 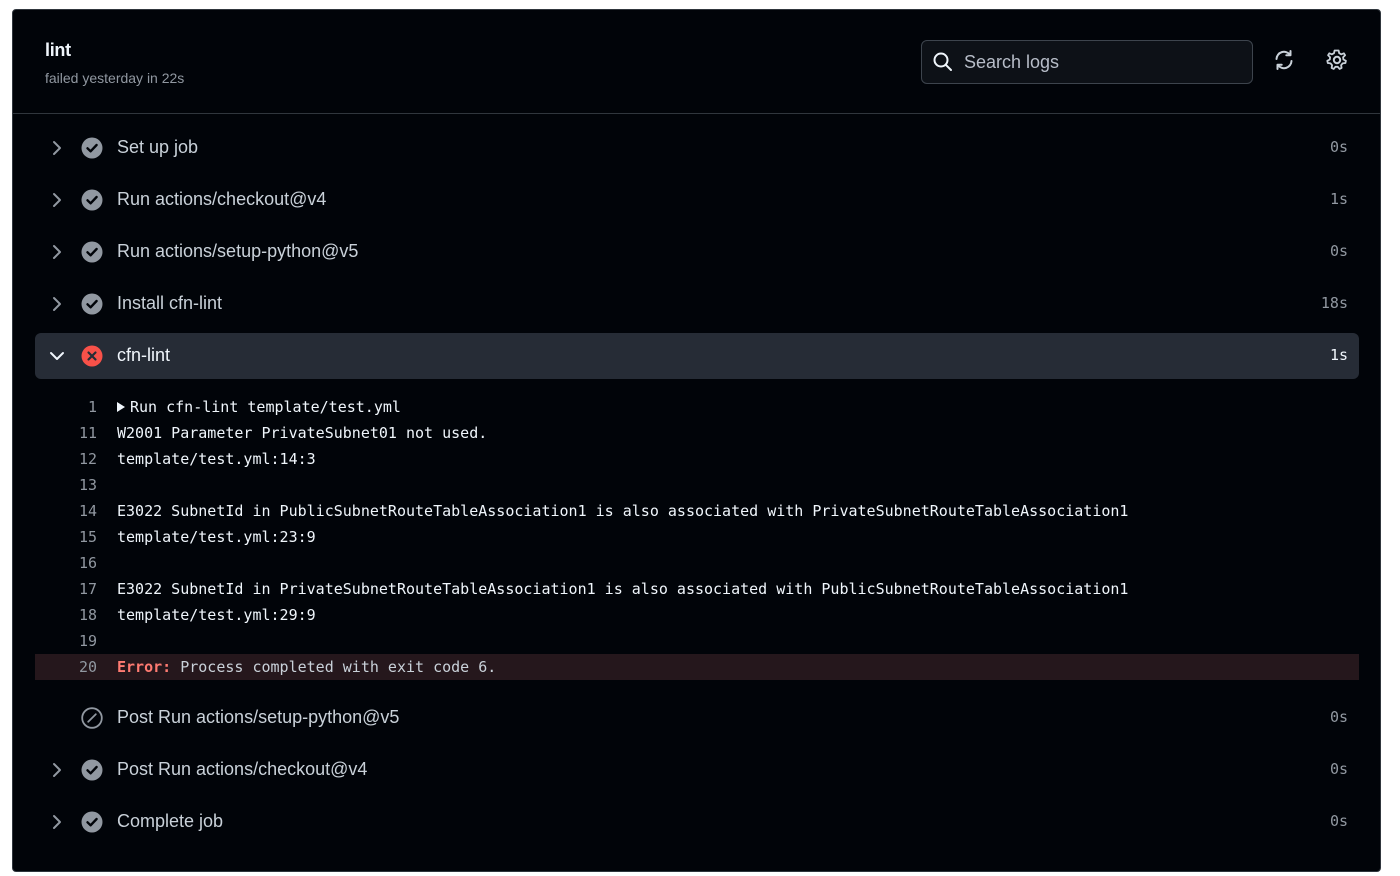 What do you see at coordinates (697, 459) in the screenshot?
I see `log-line: 12 template/test.yml:14:3` at bounding box center [697, 459].